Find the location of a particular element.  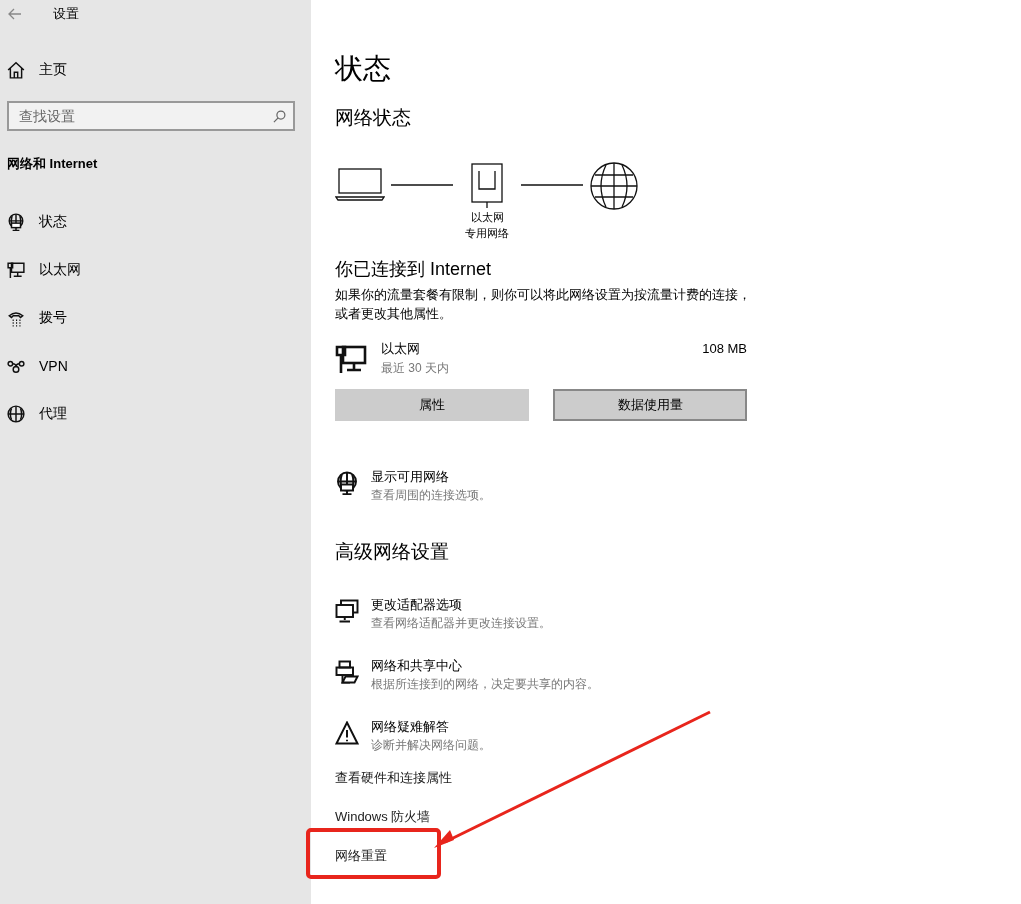

adapter-label: 以太网 is located at coordinates (487, 217).